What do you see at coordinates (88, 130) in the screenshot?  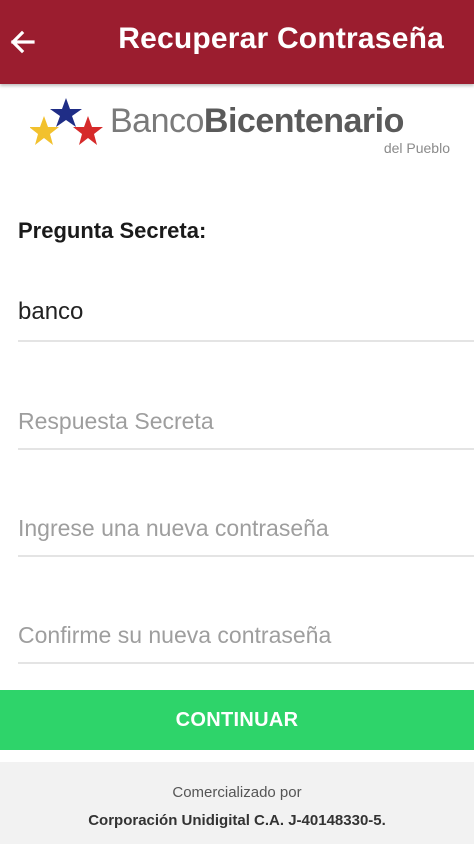 I see `red-star-icon` at bounding box center [88, 130].